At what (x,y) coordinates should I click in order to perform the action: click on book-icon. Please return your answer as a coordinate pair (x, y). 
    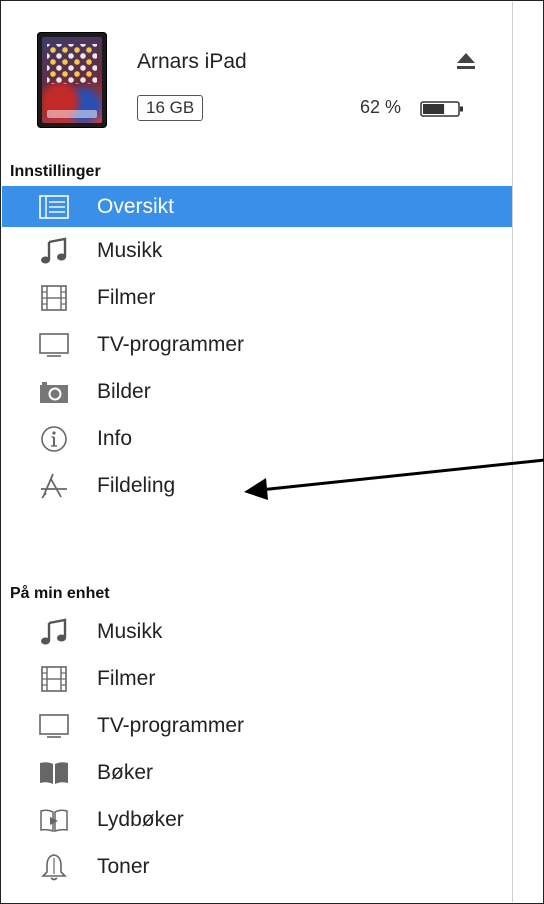
    Looking at the image, I should click on (54, 773).